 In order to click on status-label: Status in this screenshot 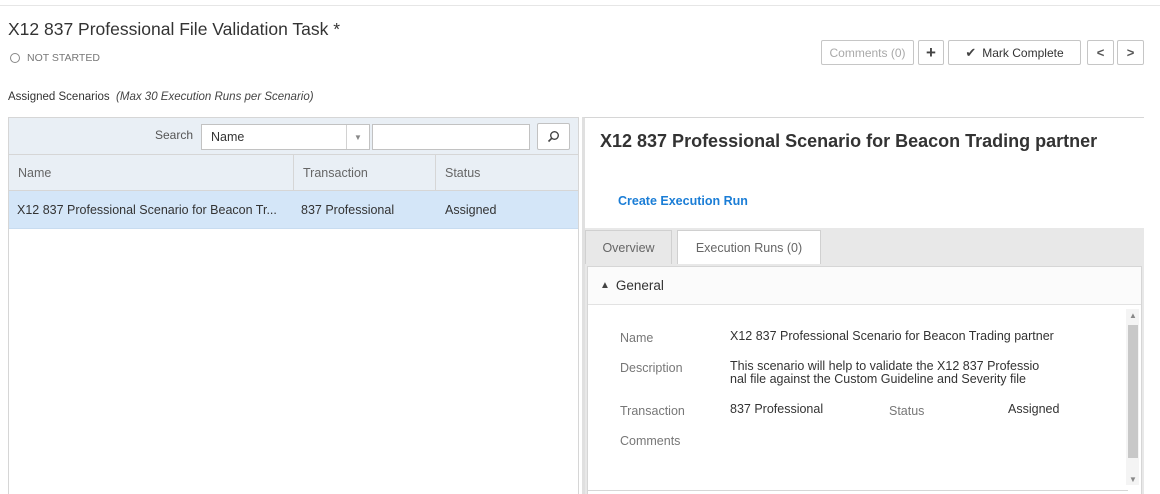, I will do `click(907, 411)`.